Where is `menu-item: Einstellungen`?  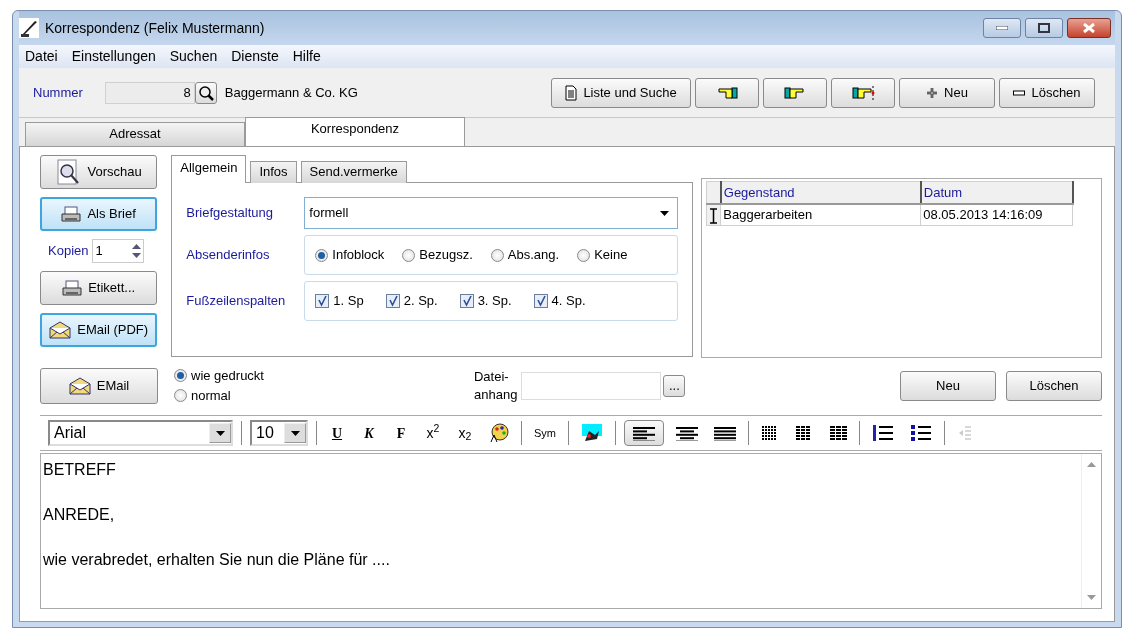
menu-item: Einstellungen is located at coordinates (113, 56).